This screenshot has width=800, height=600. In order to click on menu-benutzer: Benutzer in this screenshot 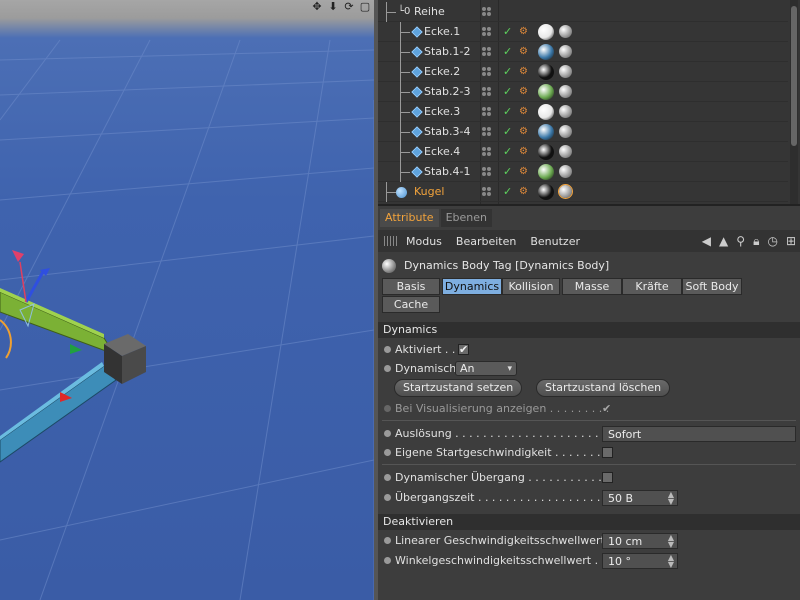, I will do `click(555, 241)`.